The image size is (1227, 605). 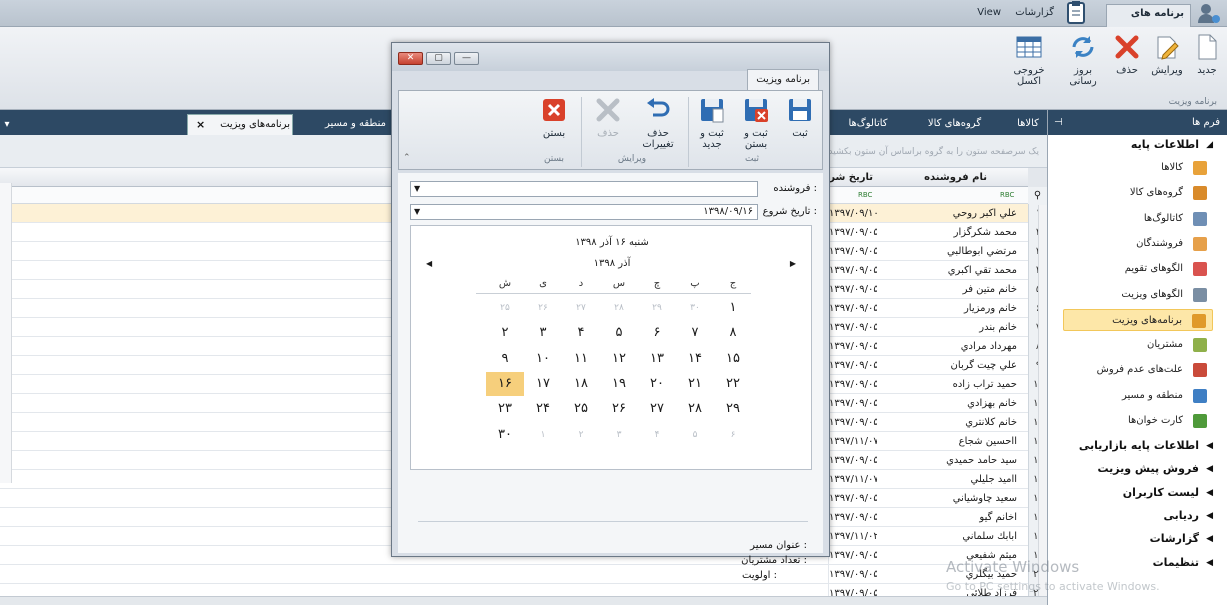 I want to click on sidebar-item: الگوهای ویزیت, so click(x=1138, y=295).